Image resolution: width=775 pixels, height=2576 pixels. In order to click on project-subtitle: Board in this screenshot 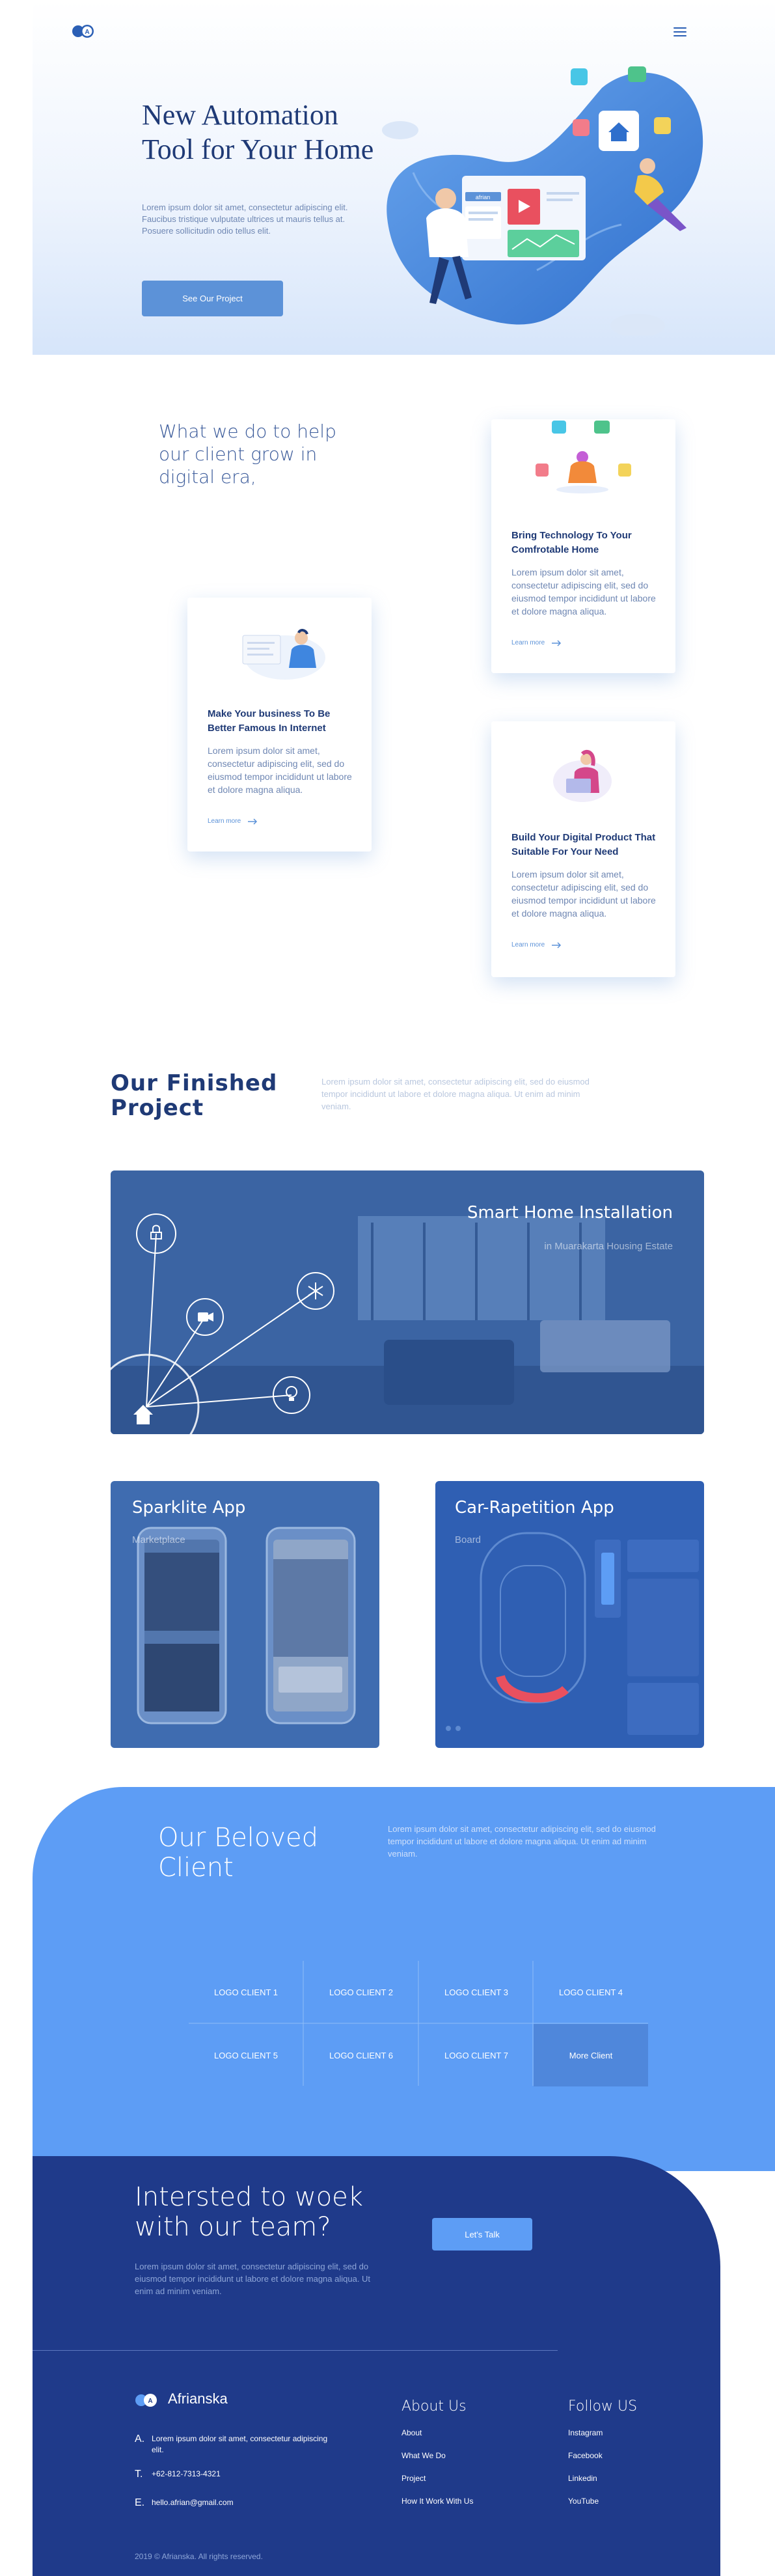, I will do `click(468, 1539)`.